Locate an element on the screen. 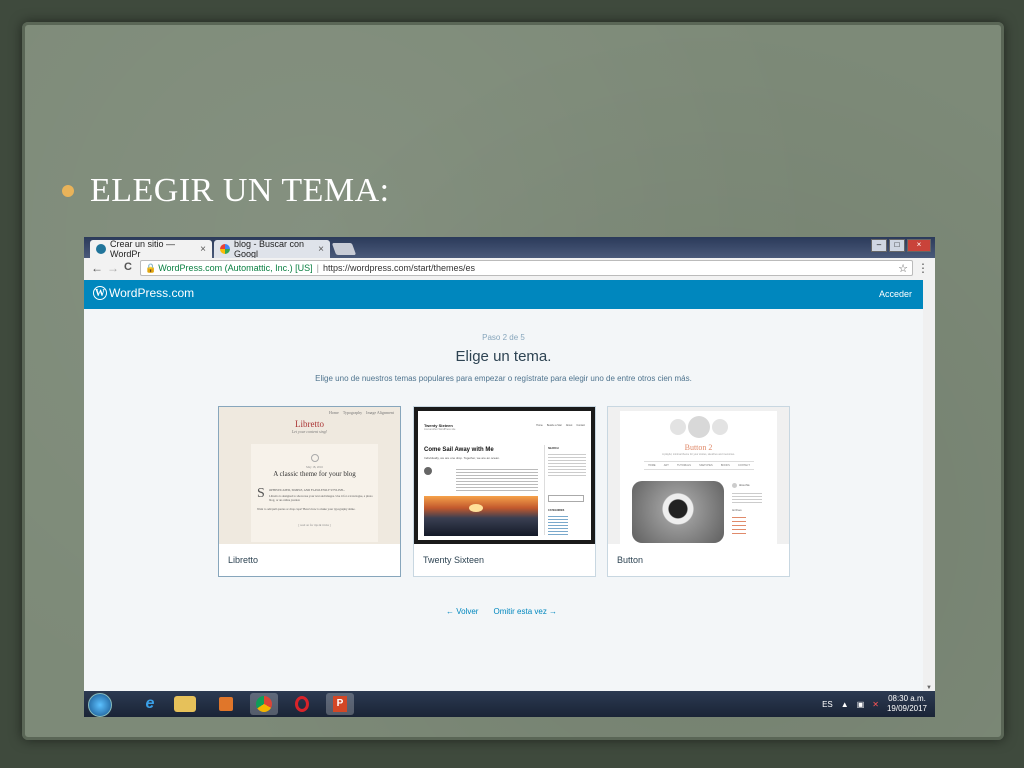 The image size is (1024, 768). ts-sidebar-categories: CATEGORIES is located at coordinates (556, 510).